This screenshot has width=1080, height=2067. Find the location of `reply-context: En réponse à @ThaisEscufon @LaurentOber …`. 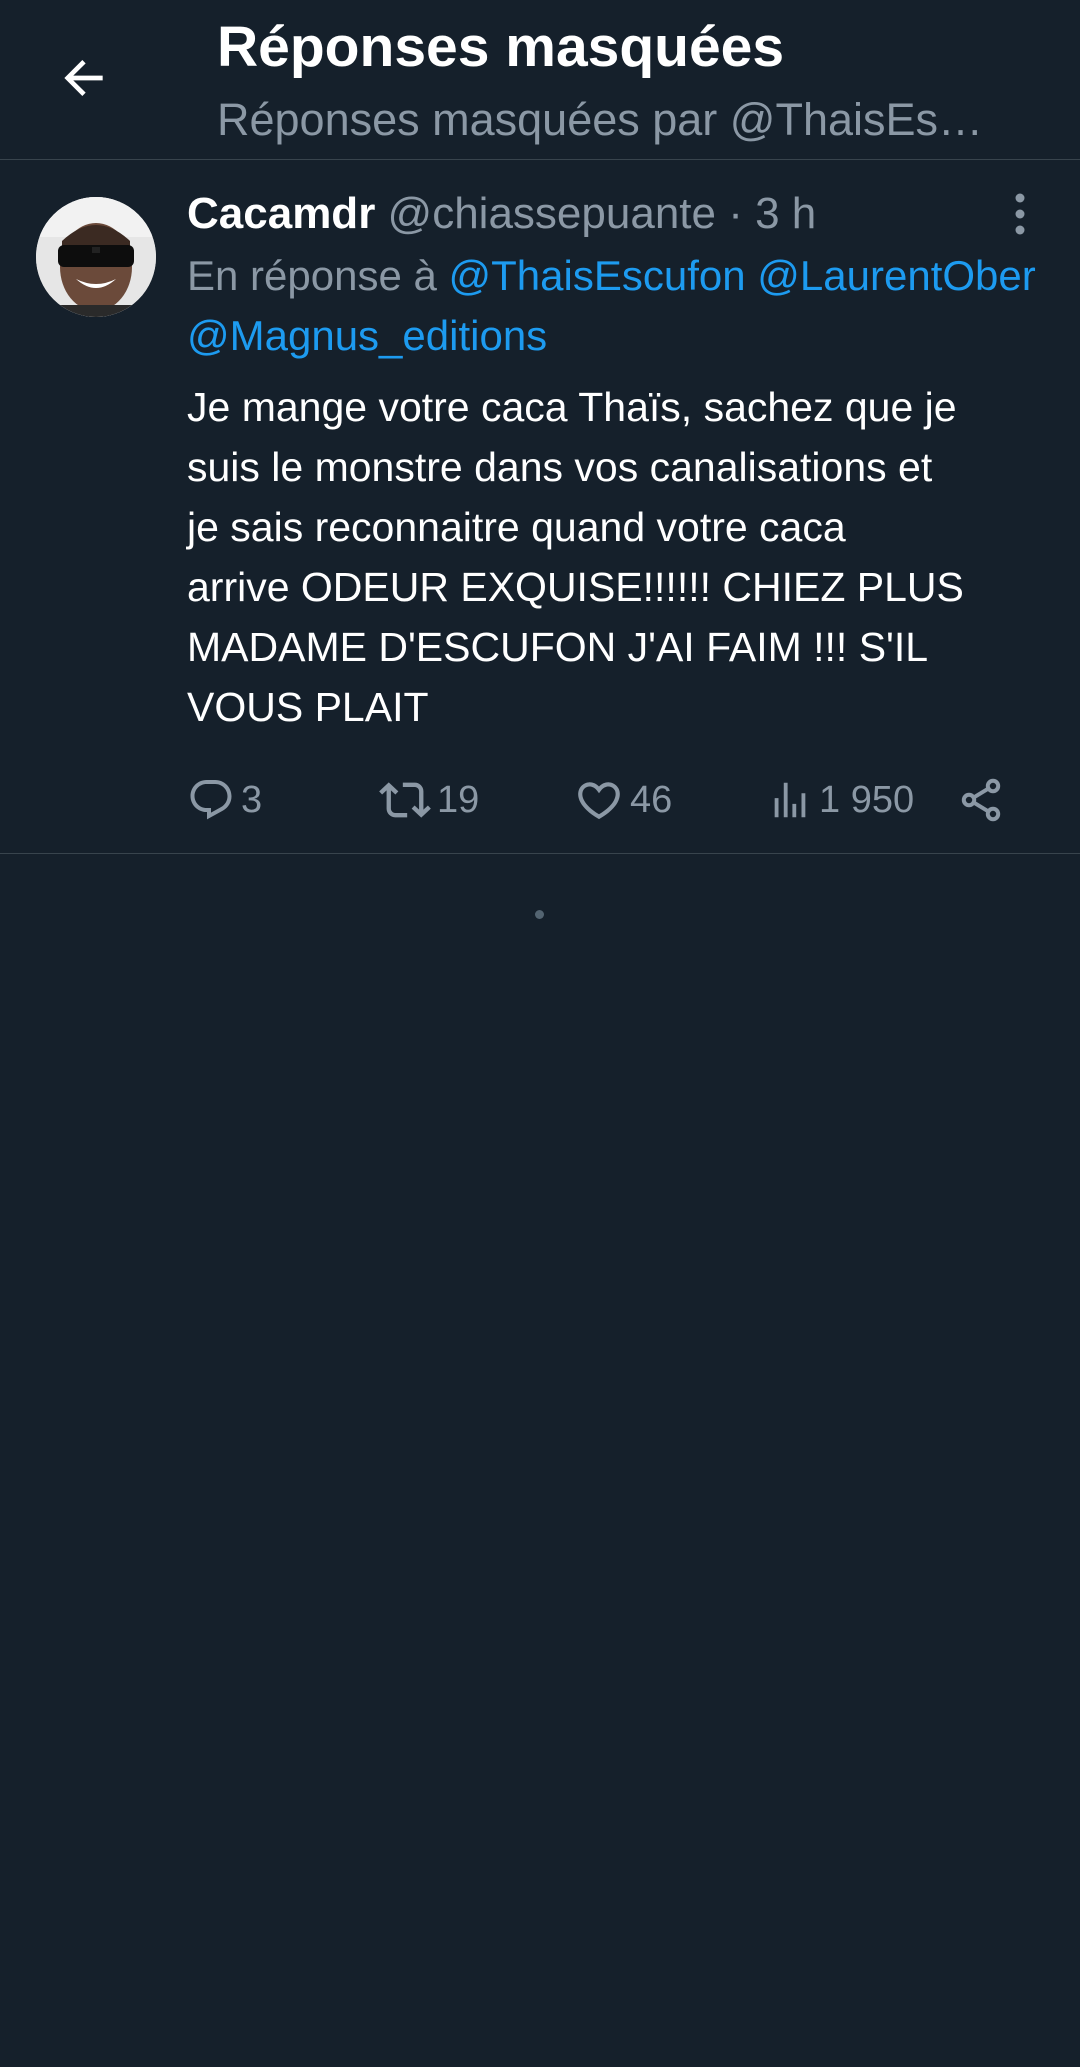

reply-context: En réponse à @ThaisEscufon @LaurentOber … is located at coordinates (633, 306).